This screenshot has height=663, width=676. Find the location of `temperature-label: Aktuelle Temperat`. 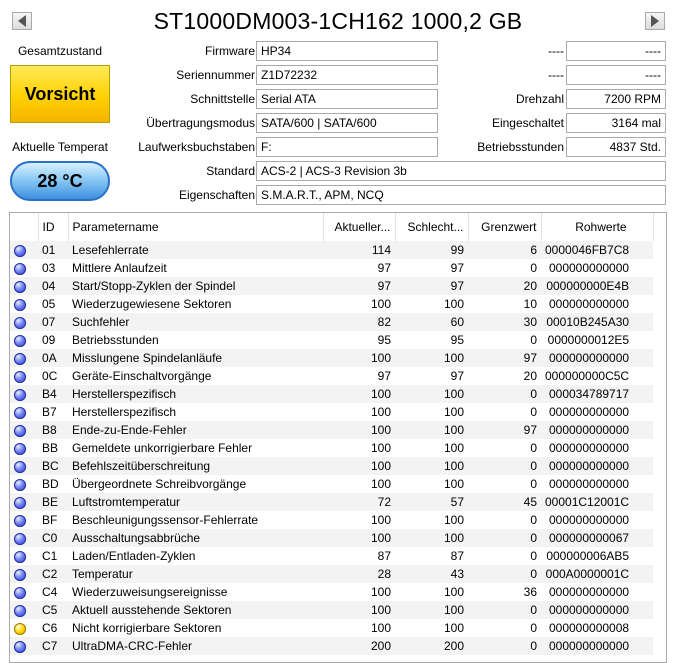

temperature-label: Aktuelle Temperat is located at coordinates (60, 147).